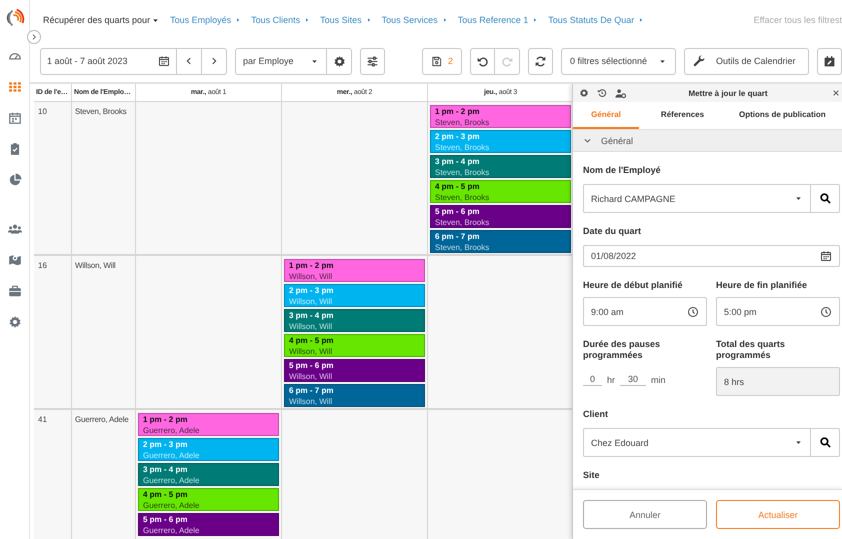 The height and width of the screenshot is (539, 842). What do you see at coordinates (354, 320) in the screenshot?
I see `shift-block: 3 pm - 4 pm Willson, Will` at bounding box center [354, 320].